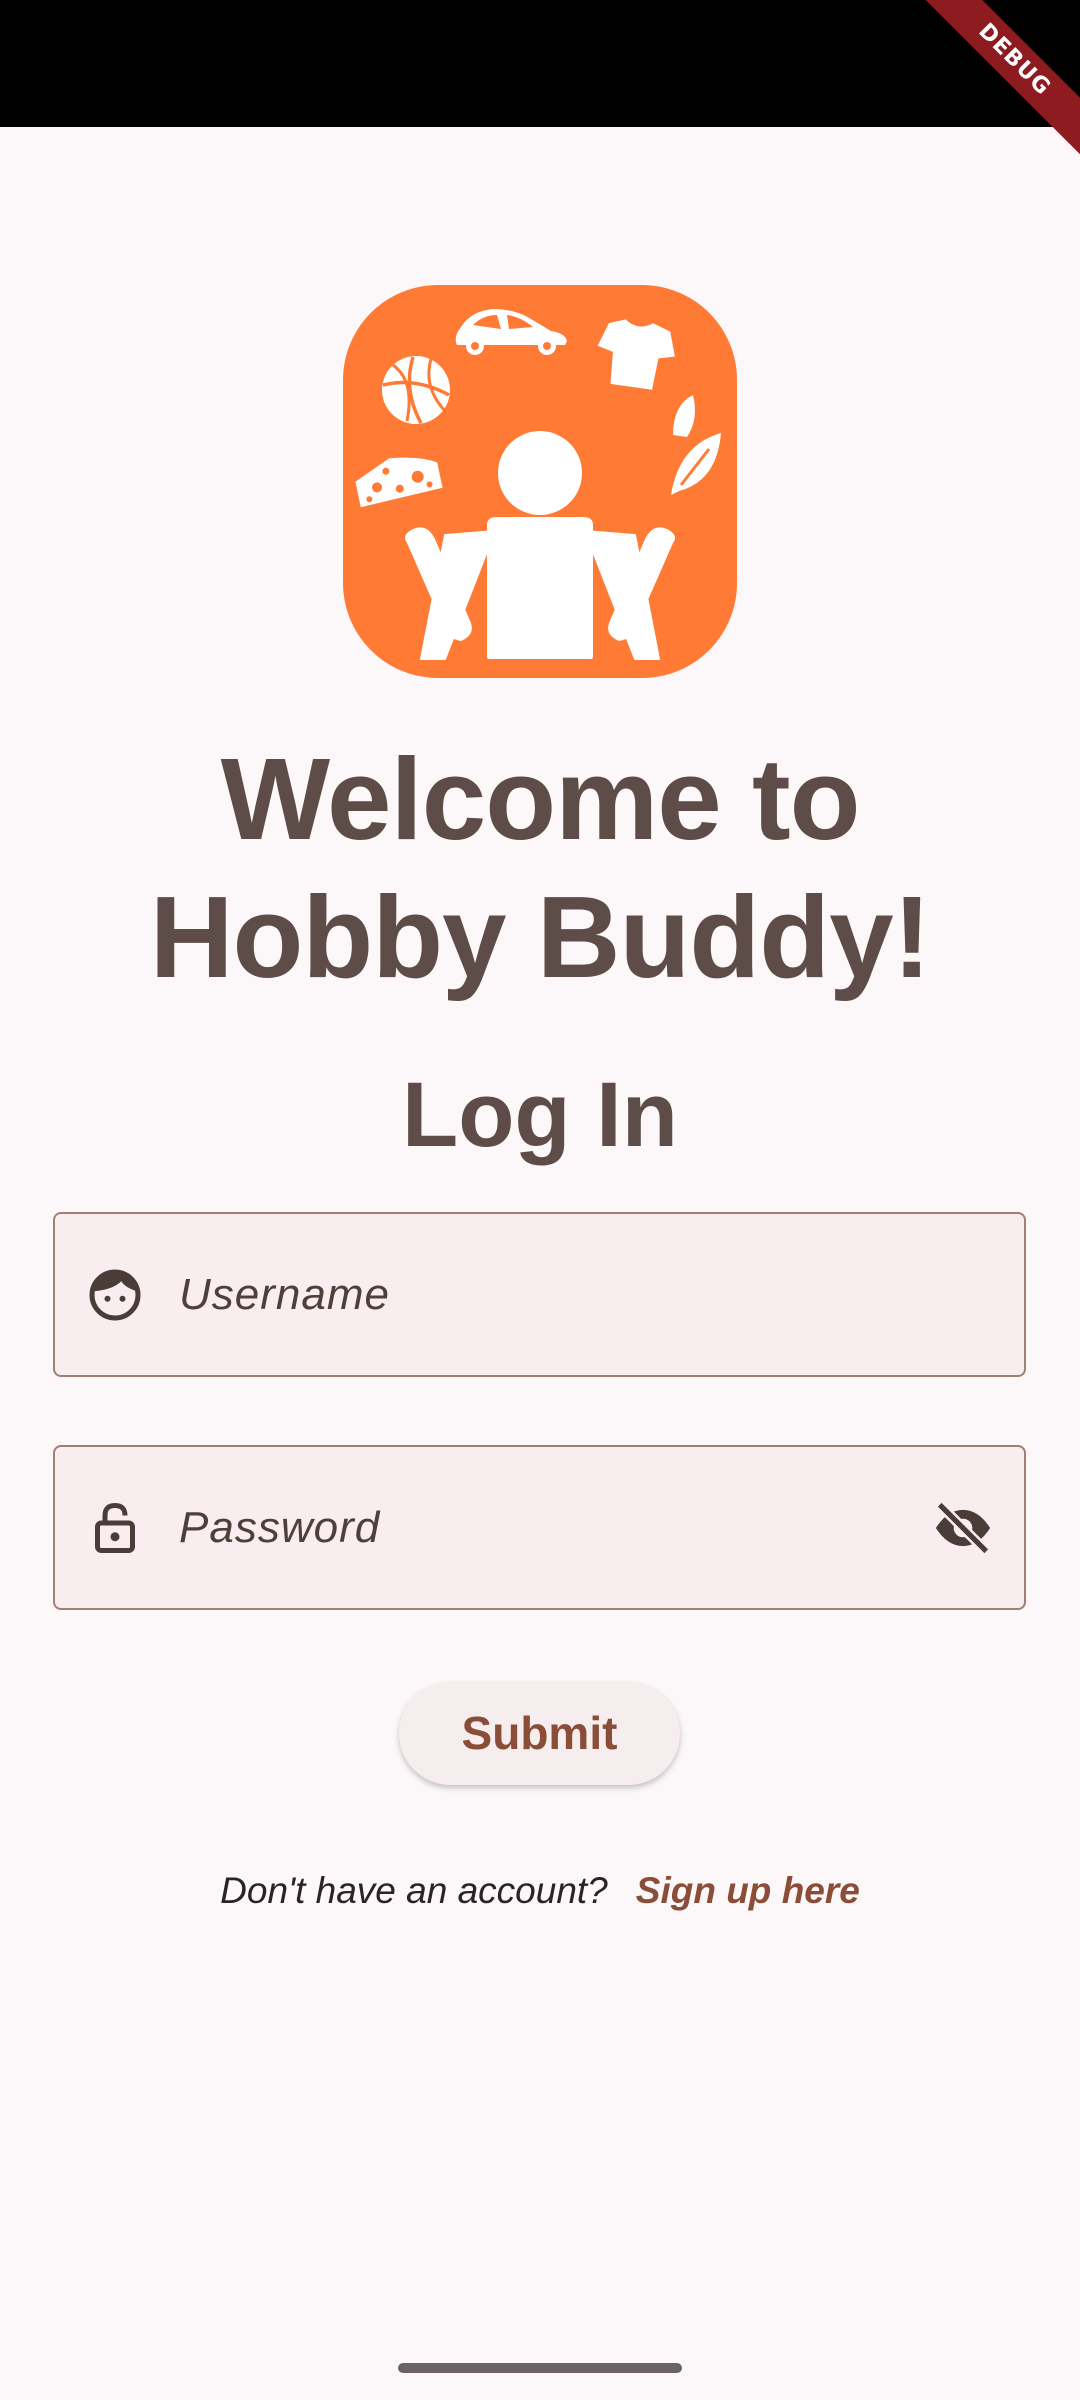 This screenshot has width=1080, height=2400. I want to click on login-heading: Log In, so click(540, 1115).